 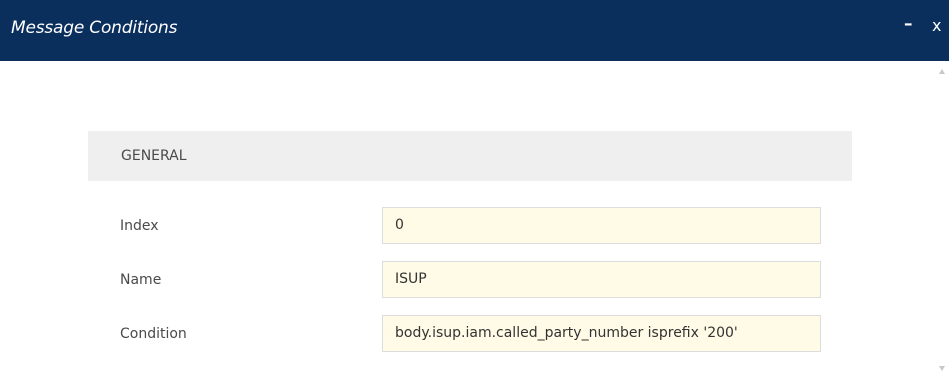 I want to click on scroll-down-icon, so click(x=942, y=368).